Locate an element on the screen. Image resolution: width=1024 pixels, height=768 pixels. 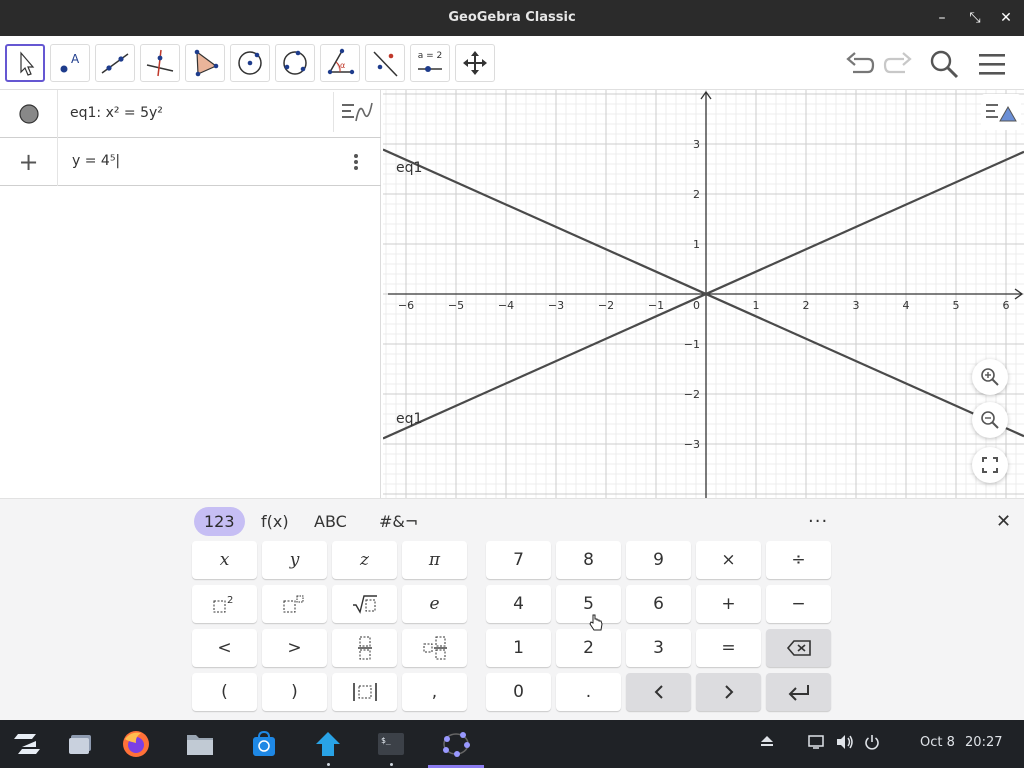
zoom-out-button is located at coordinates (990, 420).